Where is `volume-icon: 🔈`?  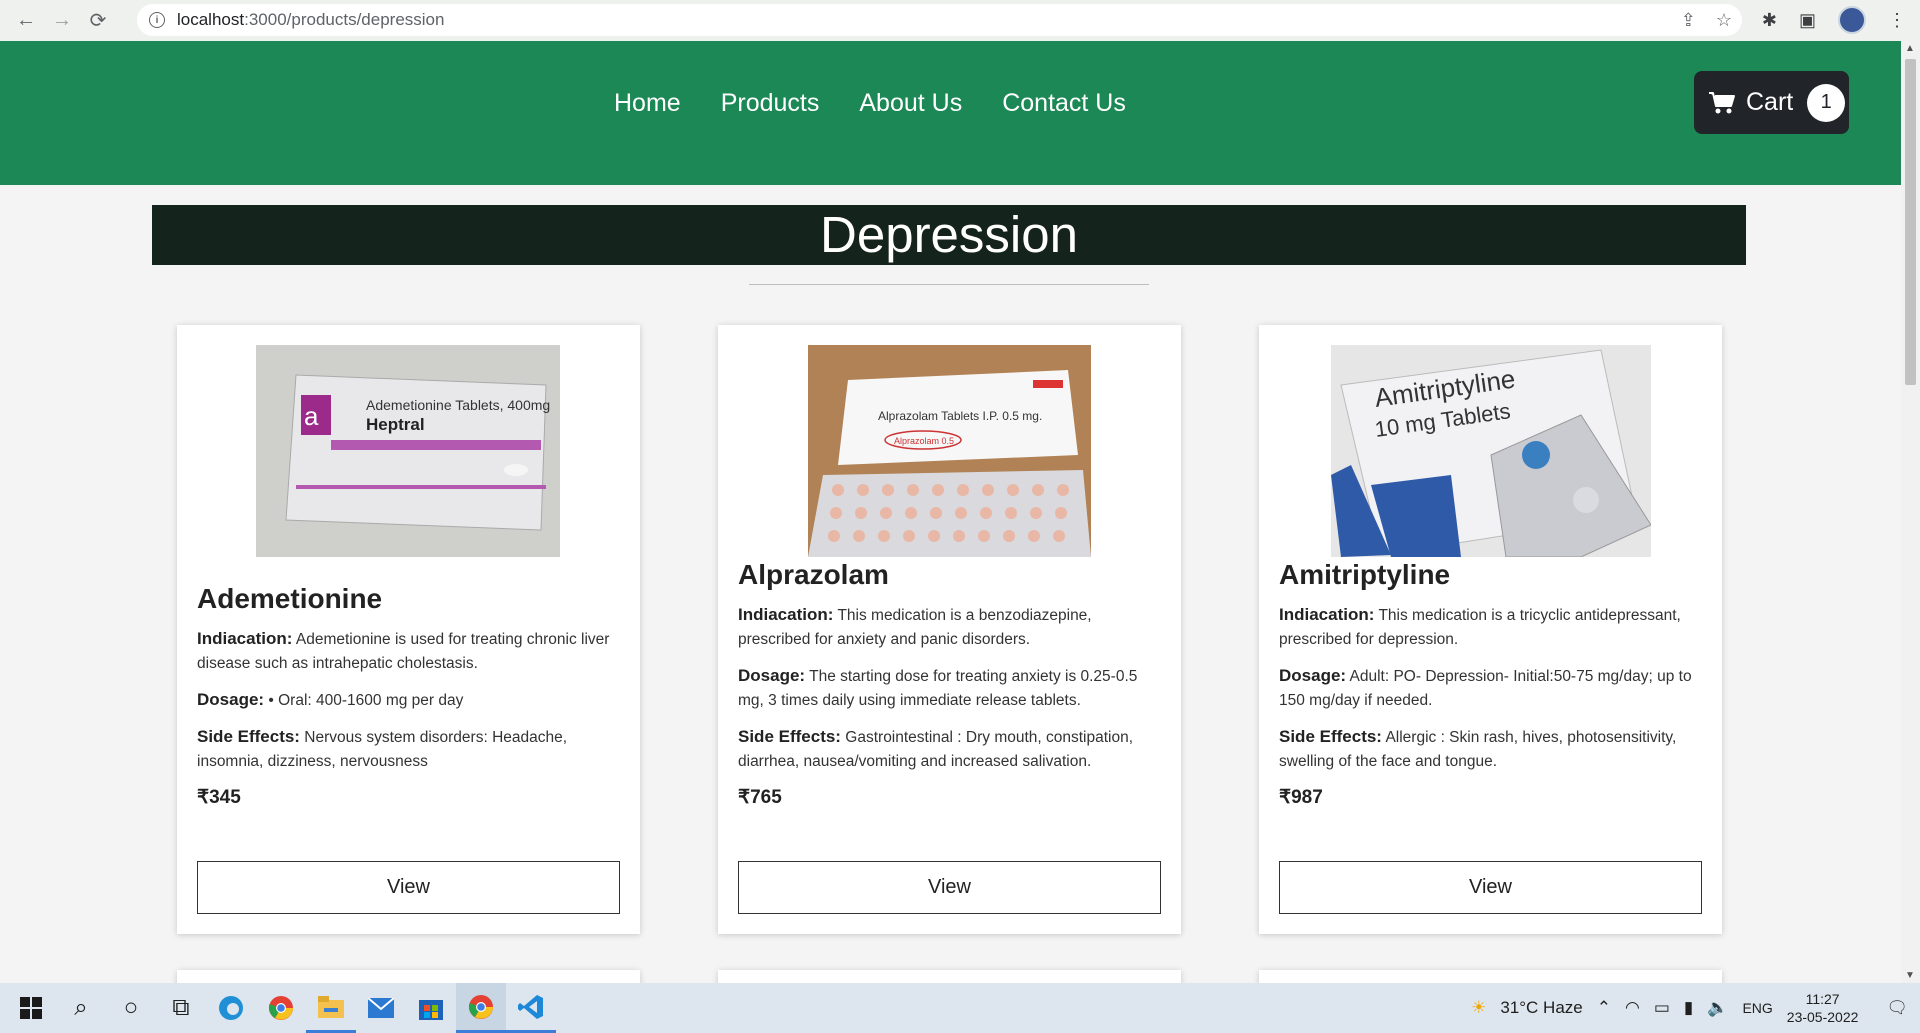
volume-icon: 🔈 is located at coordinates (1717, 1008).